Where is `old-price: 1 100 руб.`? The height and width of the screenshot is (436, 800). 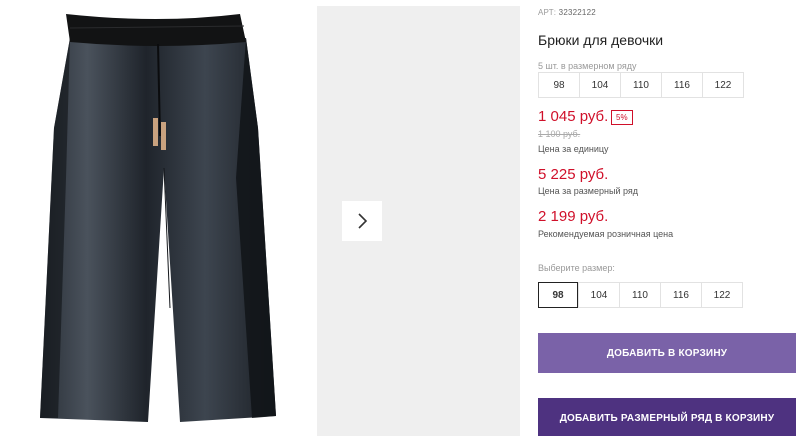 old-price: 1 100 руб. is located at coordinates (559, 134).